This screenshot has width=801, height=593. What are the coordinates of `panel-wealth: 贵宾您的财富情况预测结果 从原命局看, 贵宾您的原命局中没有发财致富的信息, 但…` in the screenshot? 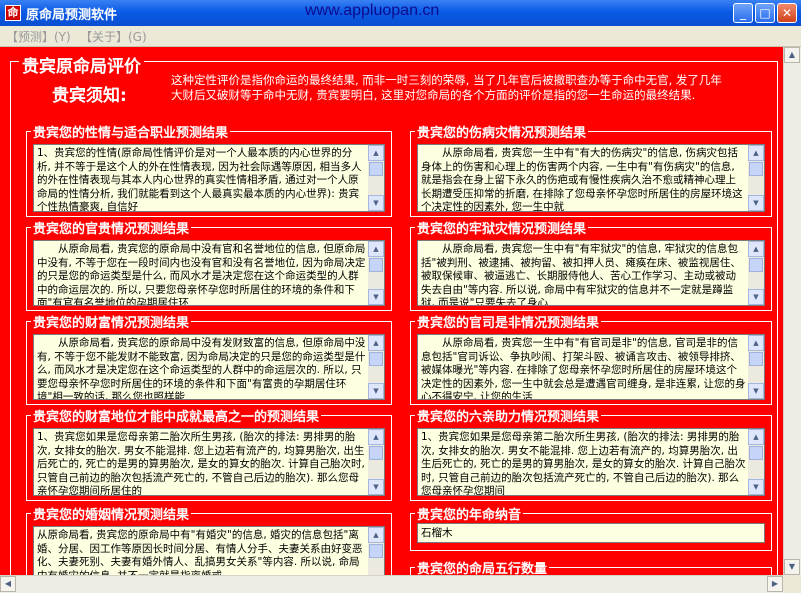 It's located at (209, 358).